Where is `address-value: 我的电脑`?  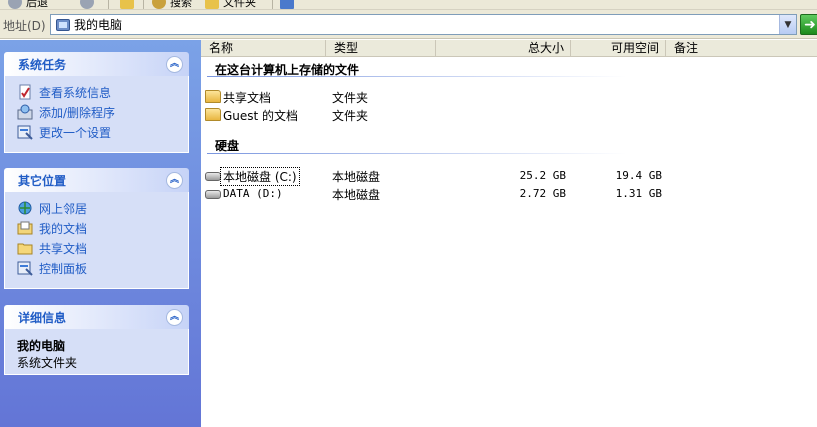
address-value: 我的电脑 is located at coordinates (98, 25).